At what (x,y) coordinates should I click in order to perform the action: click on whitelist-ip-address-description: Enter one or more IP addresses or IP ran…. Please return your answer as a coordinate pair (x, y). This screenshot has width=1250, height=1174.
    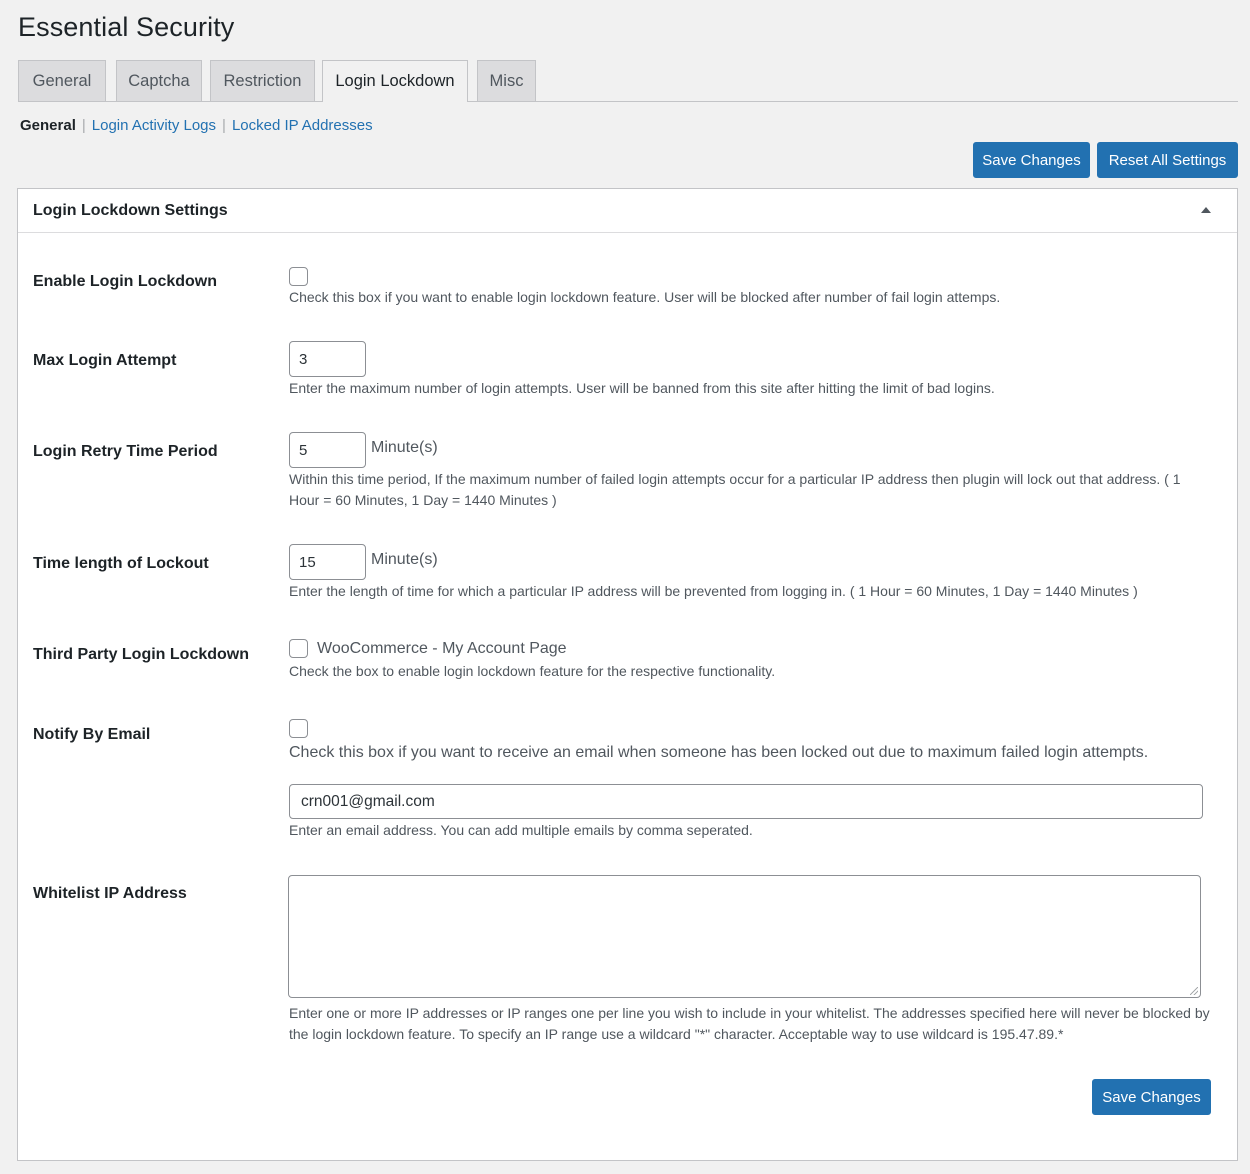
    Looking at the image, I should click on (749, 1023).